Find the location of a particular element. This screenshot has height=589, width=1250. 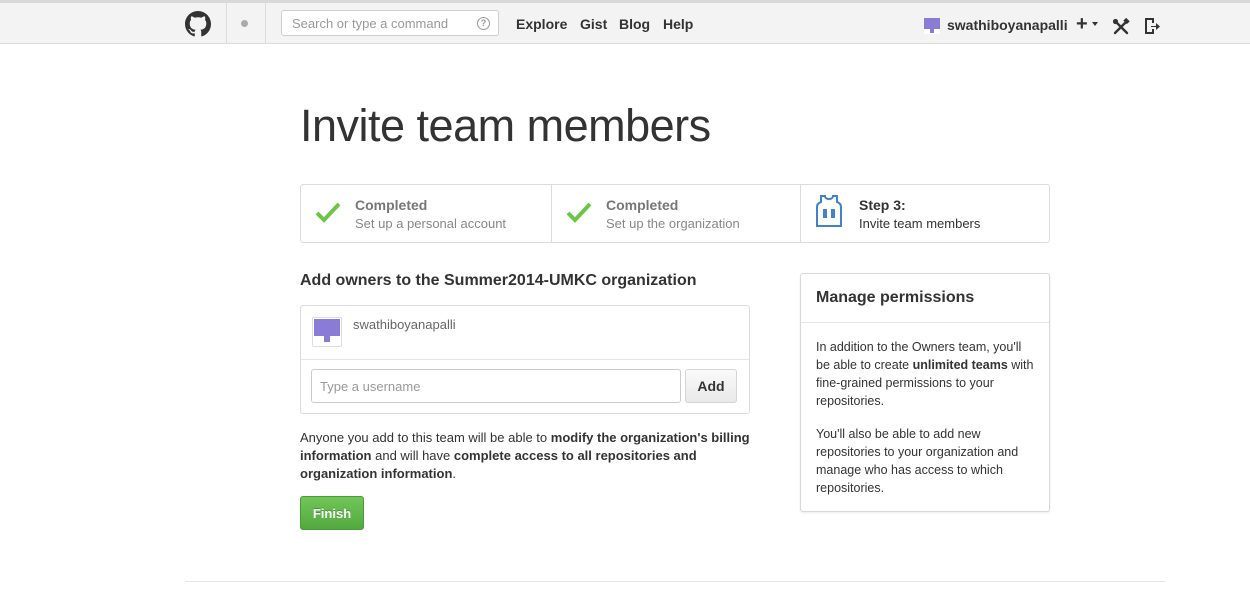

username-input is located at coordinates (496, 386).